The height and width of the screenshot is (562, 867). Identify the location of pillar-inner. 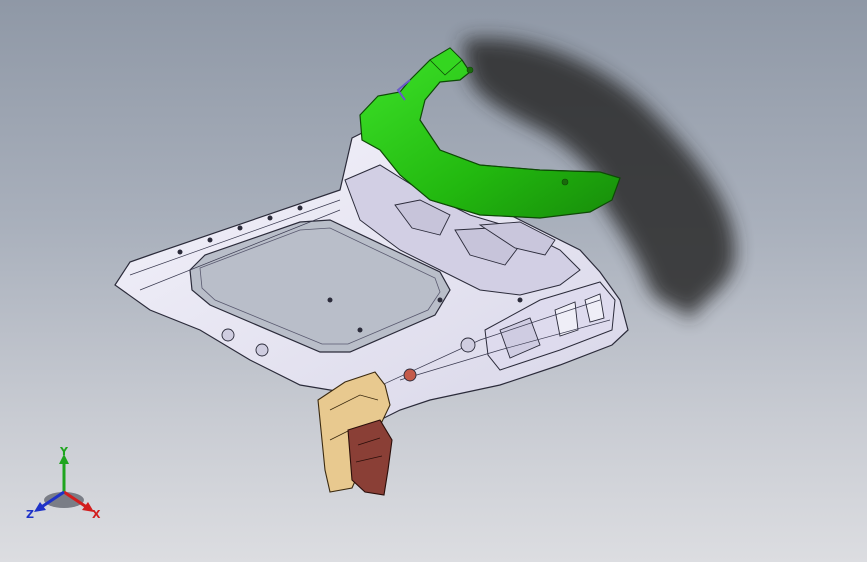
(370, 457).